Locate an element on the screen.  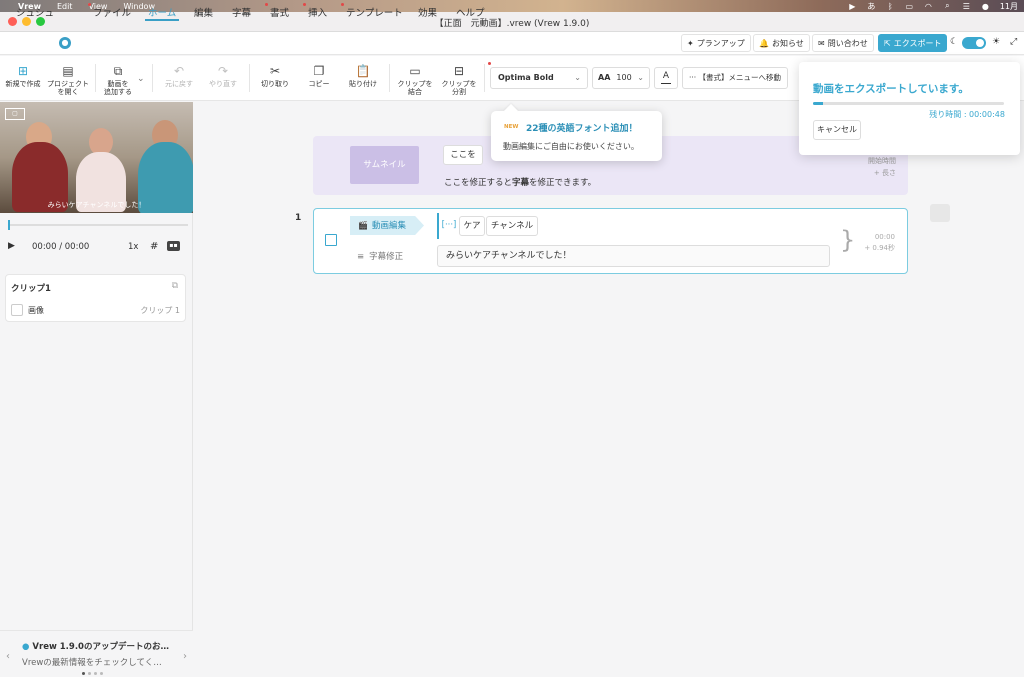
tab-effects: 効果 is located at coordinates (427, 12).